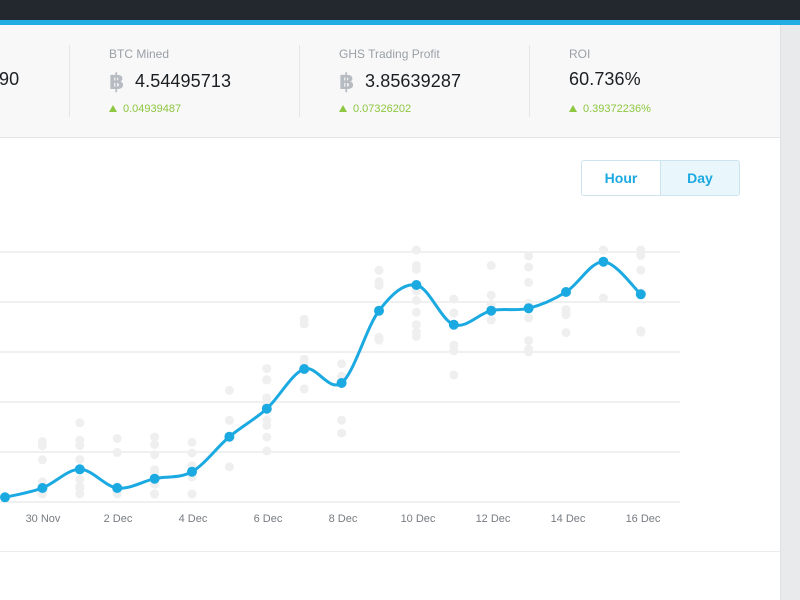 The width and height of the screenshot is (800, 600). I want to click on stat-btc-mined: BTC Mined ฿ 4.54495713 0.04939487, so click(204, 81).